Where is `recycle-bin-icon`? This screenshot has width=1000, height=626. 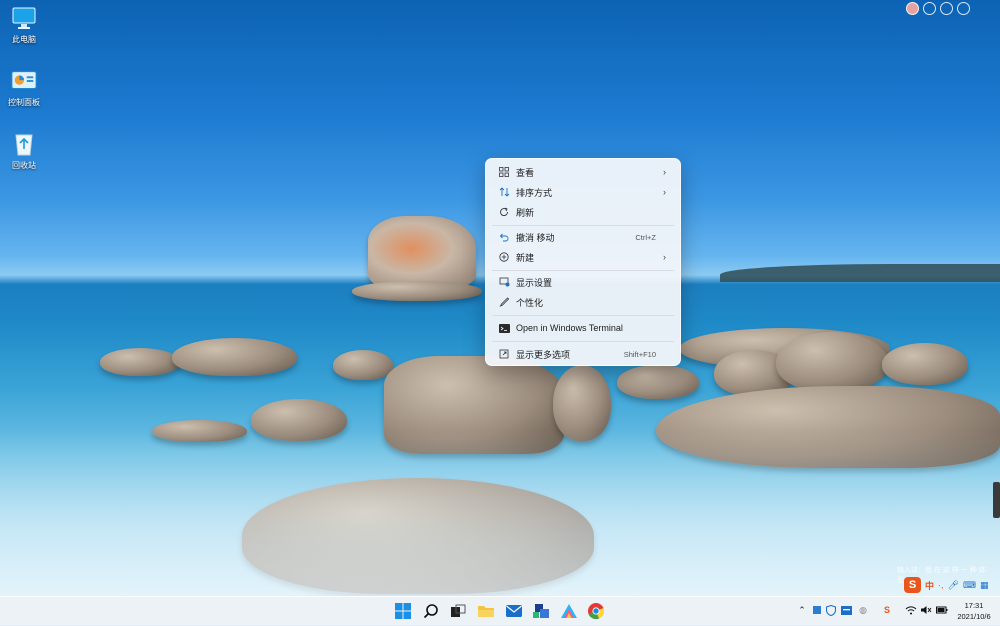 recycle-bin-icon is located at coordinates (24, 144).